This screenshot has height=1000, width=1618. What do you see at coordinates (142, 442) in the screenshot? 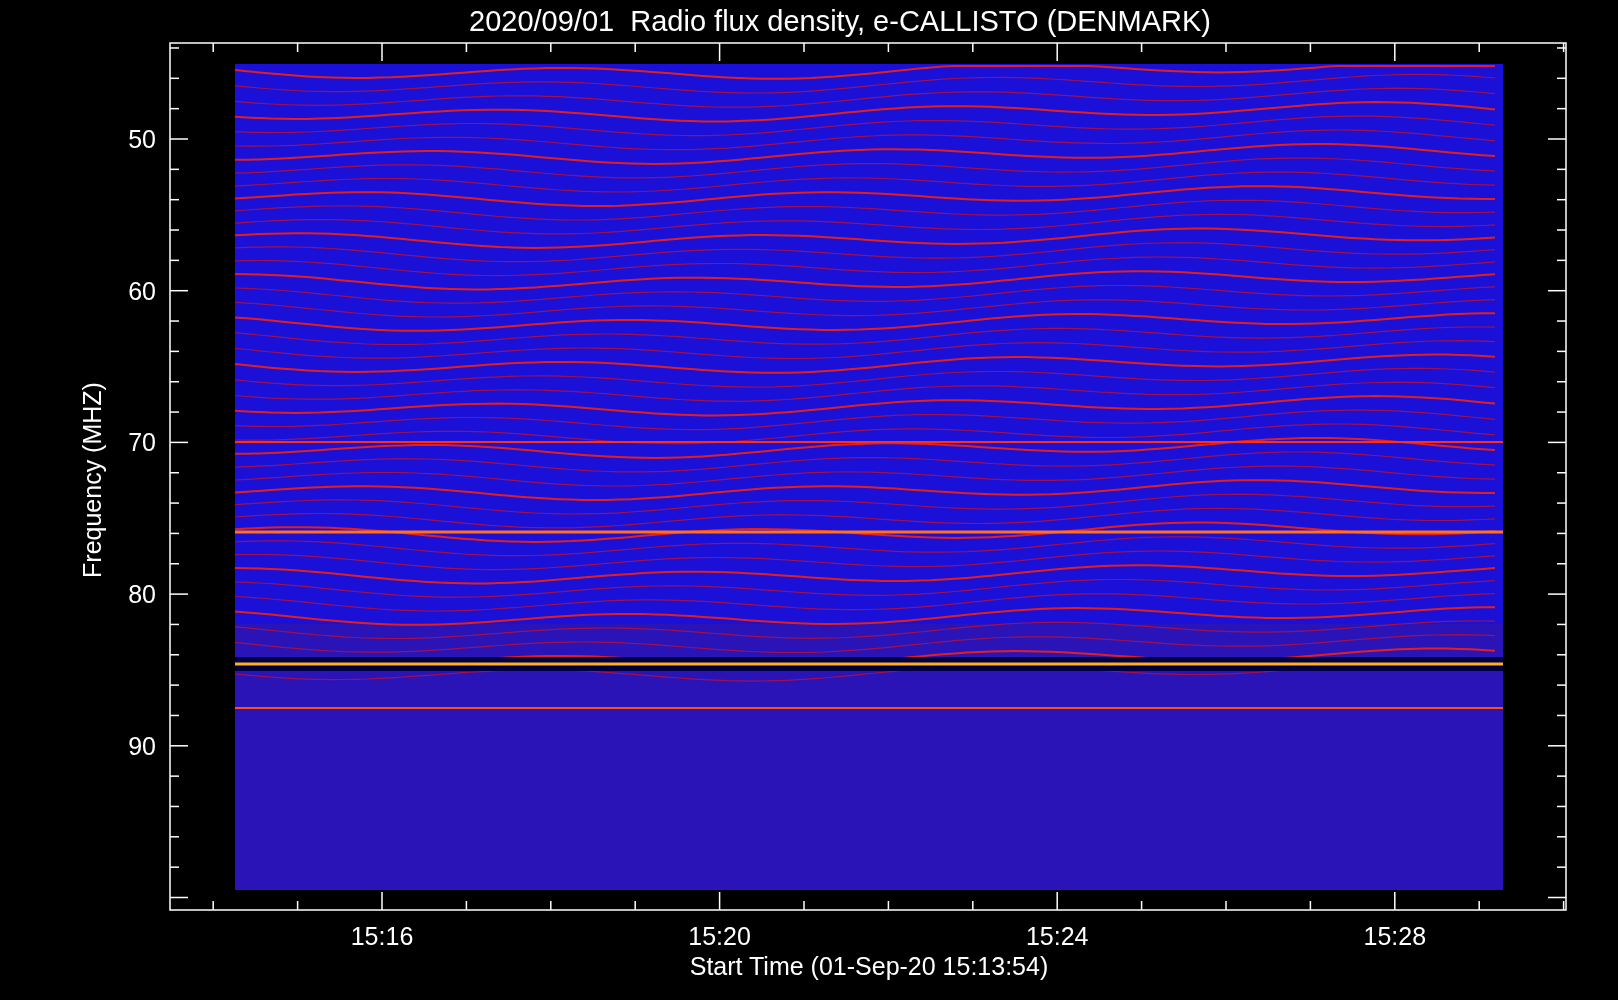
I see `y-tick-label: 70` at bounding box center [142, 442].